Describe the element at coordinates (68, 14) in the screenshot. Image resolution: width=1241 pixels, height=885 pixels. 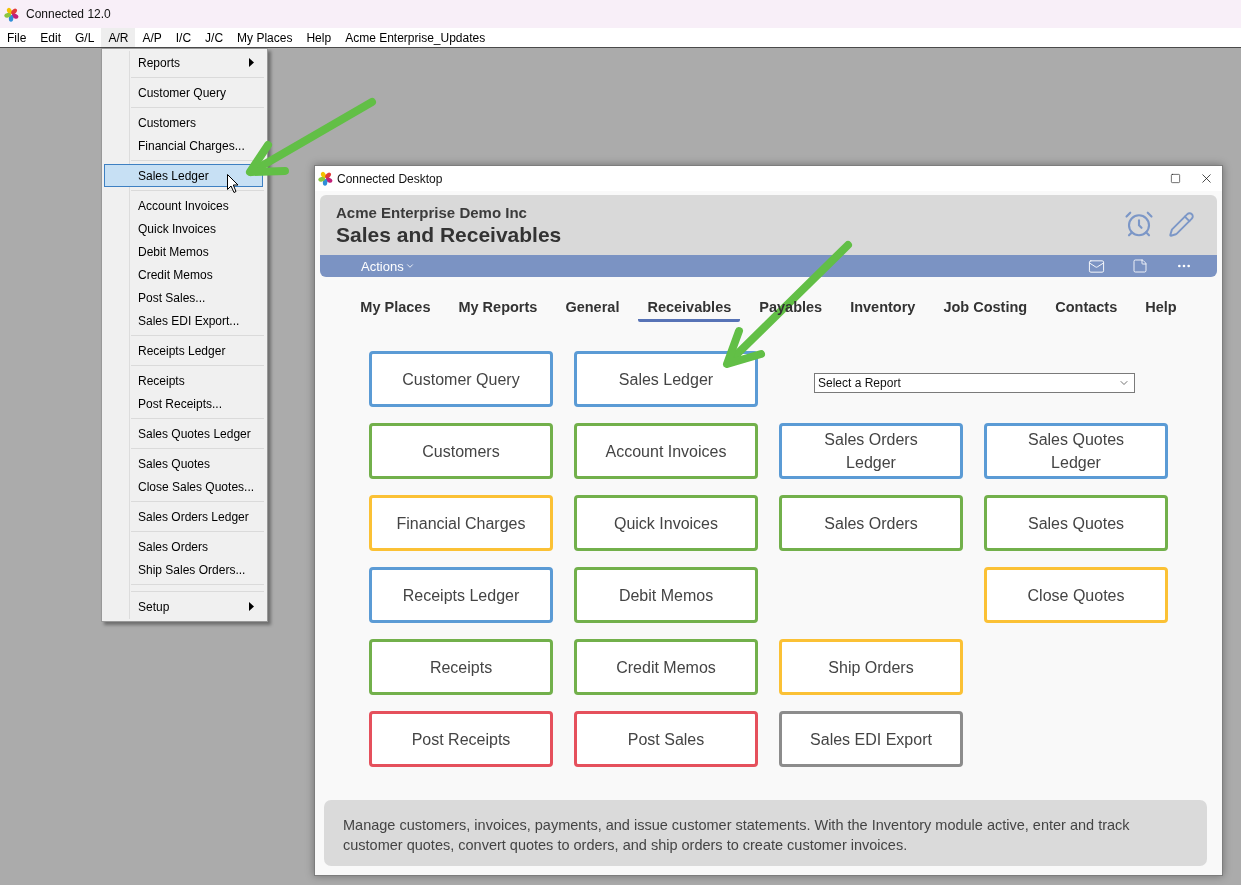
I see `app-title: Connected 12.0` at that location.